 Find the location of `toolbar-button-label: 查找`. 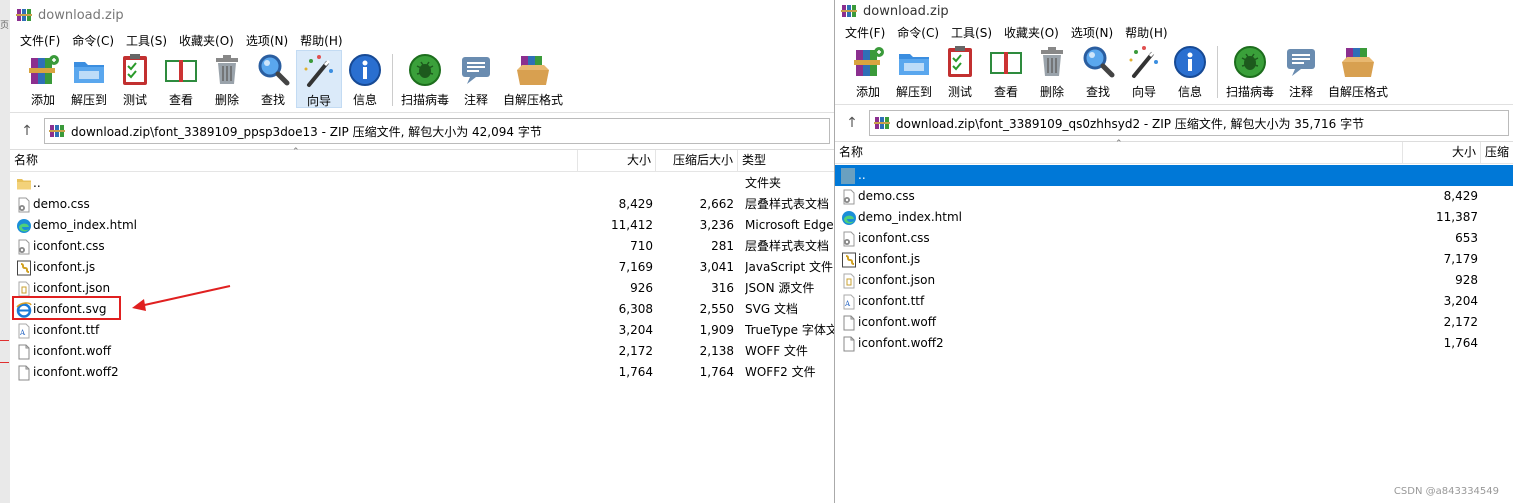

toolbar-button-label: 查找 is located at coordinates (1097, 92).